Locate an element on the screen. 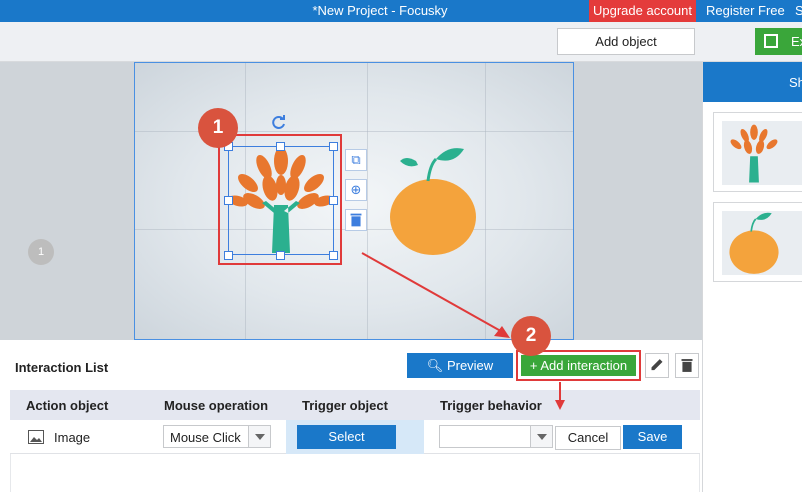 The width and height of the screenshot is (802, 492). toolbar: Add object Ex is located at coordinates (401, 42).